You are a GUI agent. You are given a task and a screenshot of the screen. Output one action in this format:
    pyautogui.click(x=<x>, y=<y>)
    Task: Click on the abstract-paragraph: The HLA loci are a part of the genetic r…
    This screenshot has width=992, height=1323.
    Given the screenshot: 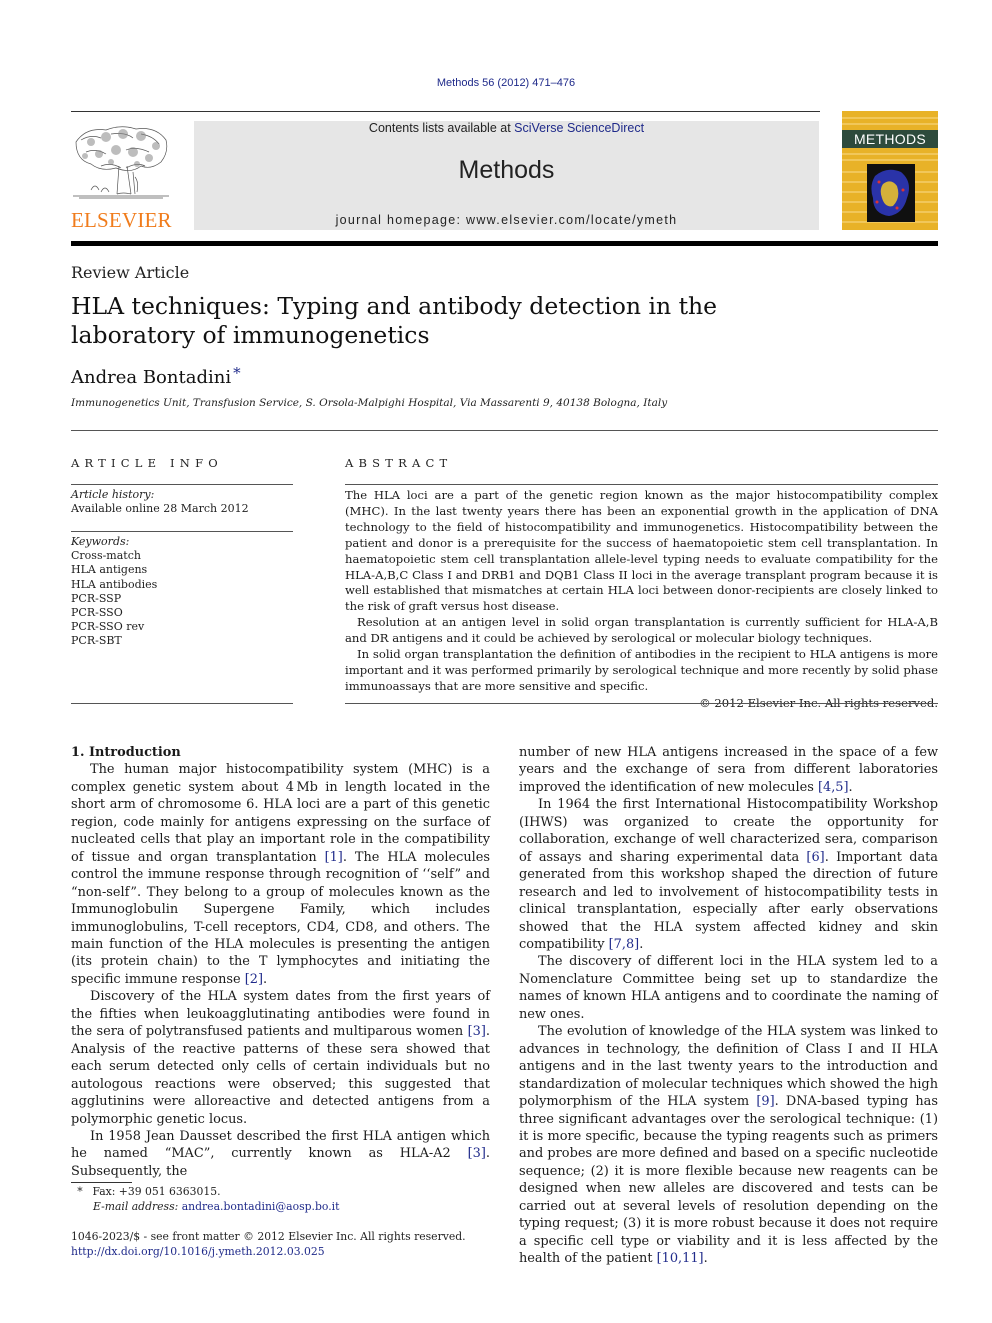 What is the action you would take?
    pyautogui.click(x=641, y=551)
    